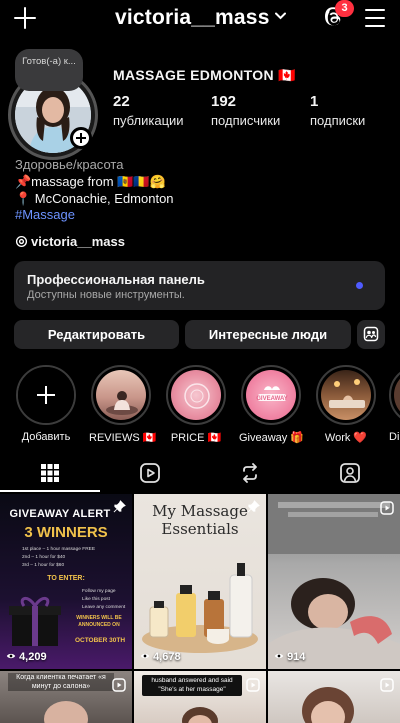 The height and width of the screenshot is (723, 400). What do you see at coordinates (337, 110) in the screenshot?
I see `stat-following: 1 подписки` at bounding box center [337, 110].